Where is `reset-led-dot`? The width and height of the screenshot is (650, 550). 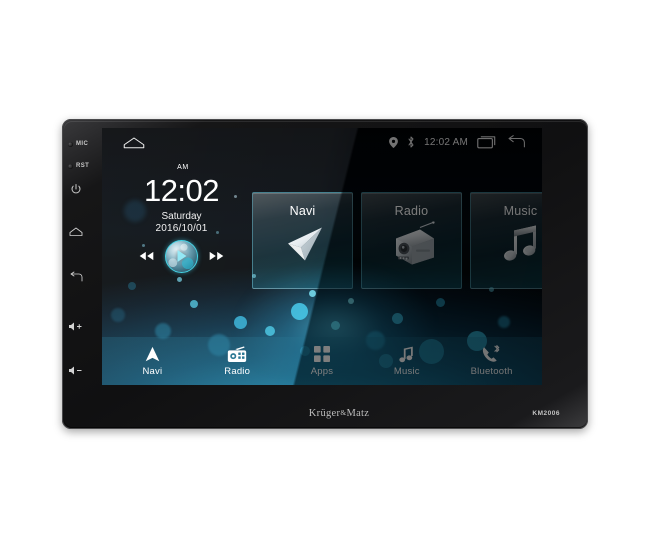 reset-led-dot is located at coordinates (70, 166).